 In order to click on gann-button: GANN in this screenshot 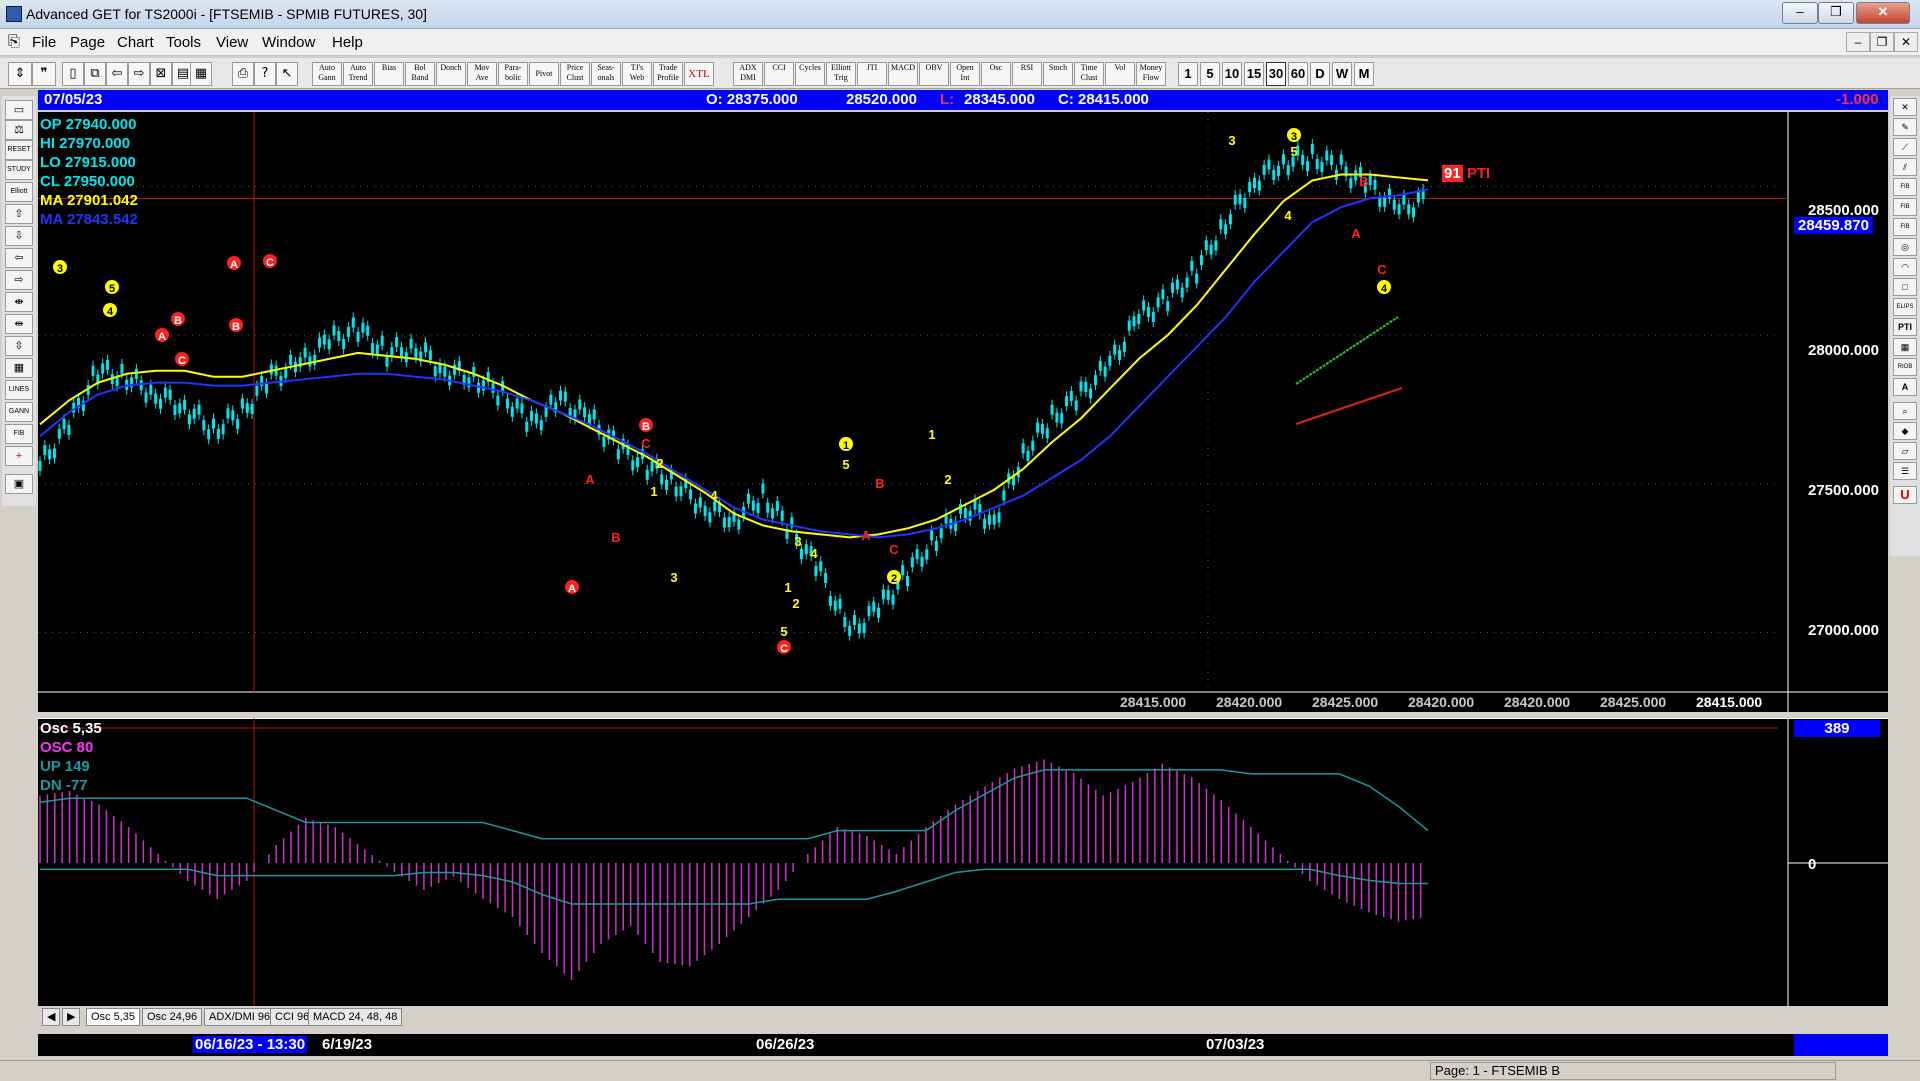, I will do `click(19, 412)`.